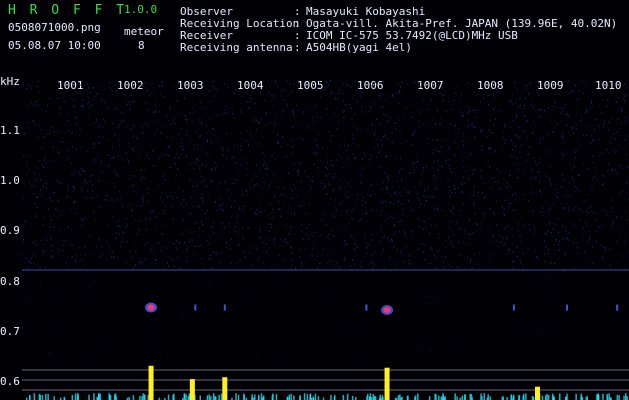  What do you see at coordinates (224, 307) in the screenshot?
I see `meteor-echo` at bounding box center [224, 307].